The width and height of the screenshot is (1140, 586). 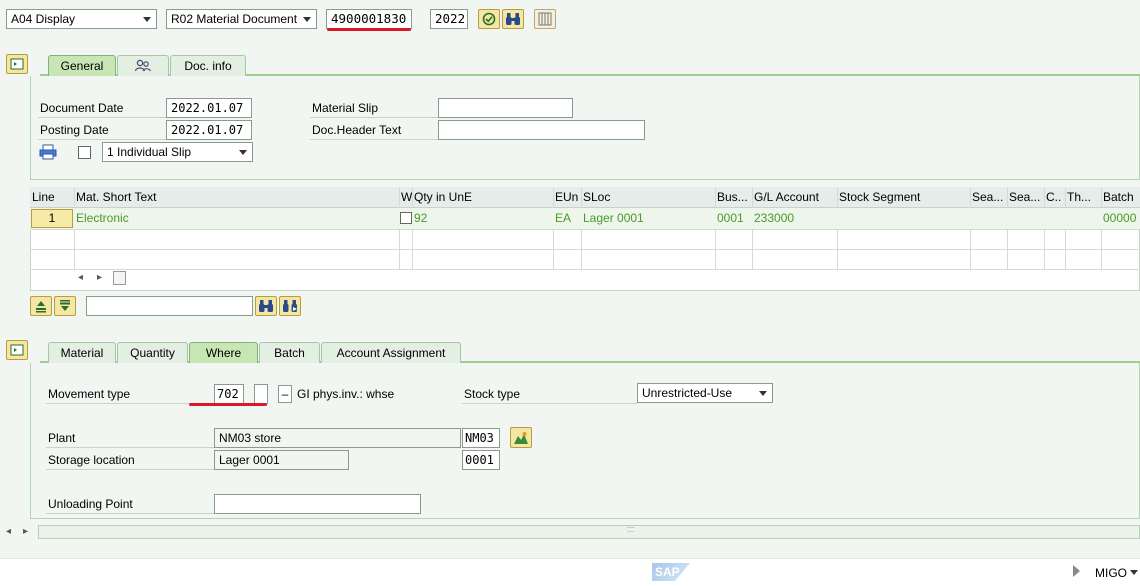 I want to click on year-field: 2022, so click(x=449, y=19).